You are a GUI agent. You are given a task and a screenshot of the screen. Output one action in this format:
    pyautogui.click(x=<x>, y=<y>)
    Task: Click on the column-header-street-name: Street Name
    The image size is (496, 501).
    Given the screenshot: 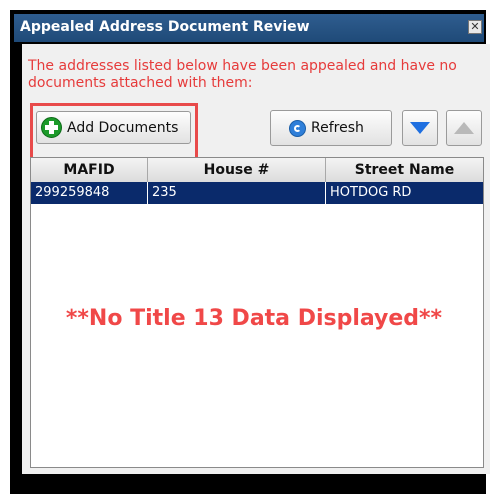 What is the action you would take?
    pyautogui.click(x=404, y=170)
    